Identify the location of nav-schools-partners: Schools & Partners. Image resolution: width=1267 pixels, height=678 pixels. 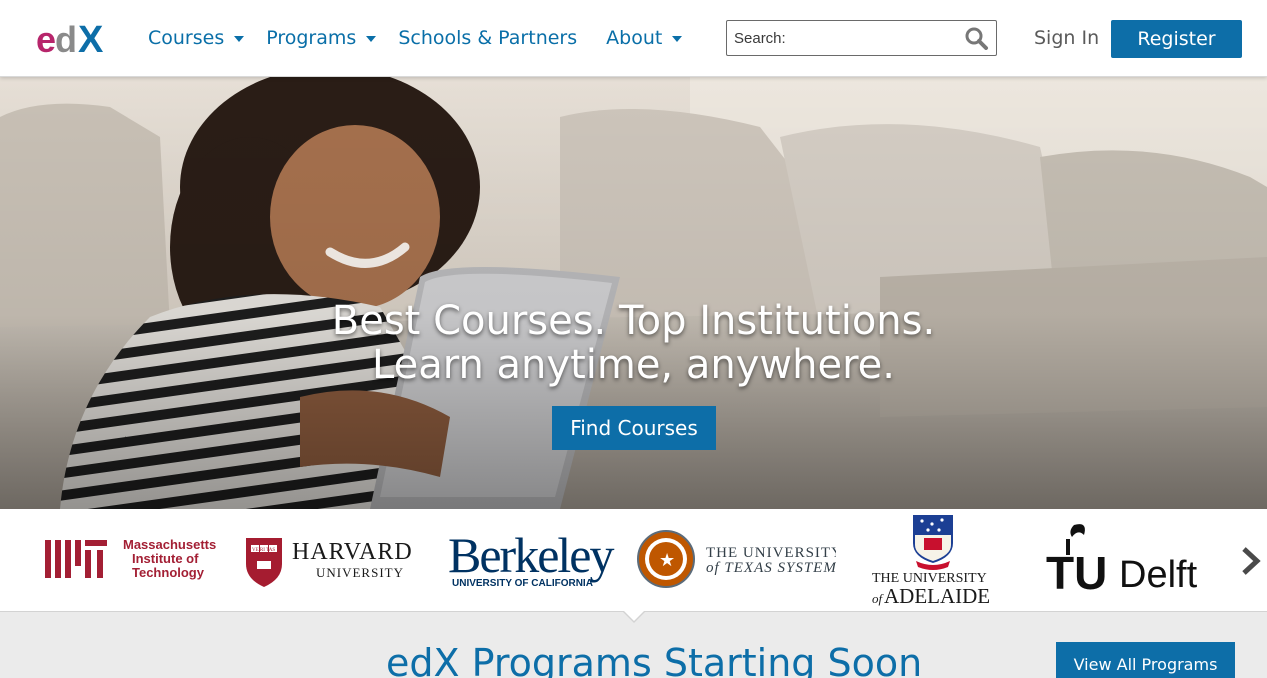
(487, 38).